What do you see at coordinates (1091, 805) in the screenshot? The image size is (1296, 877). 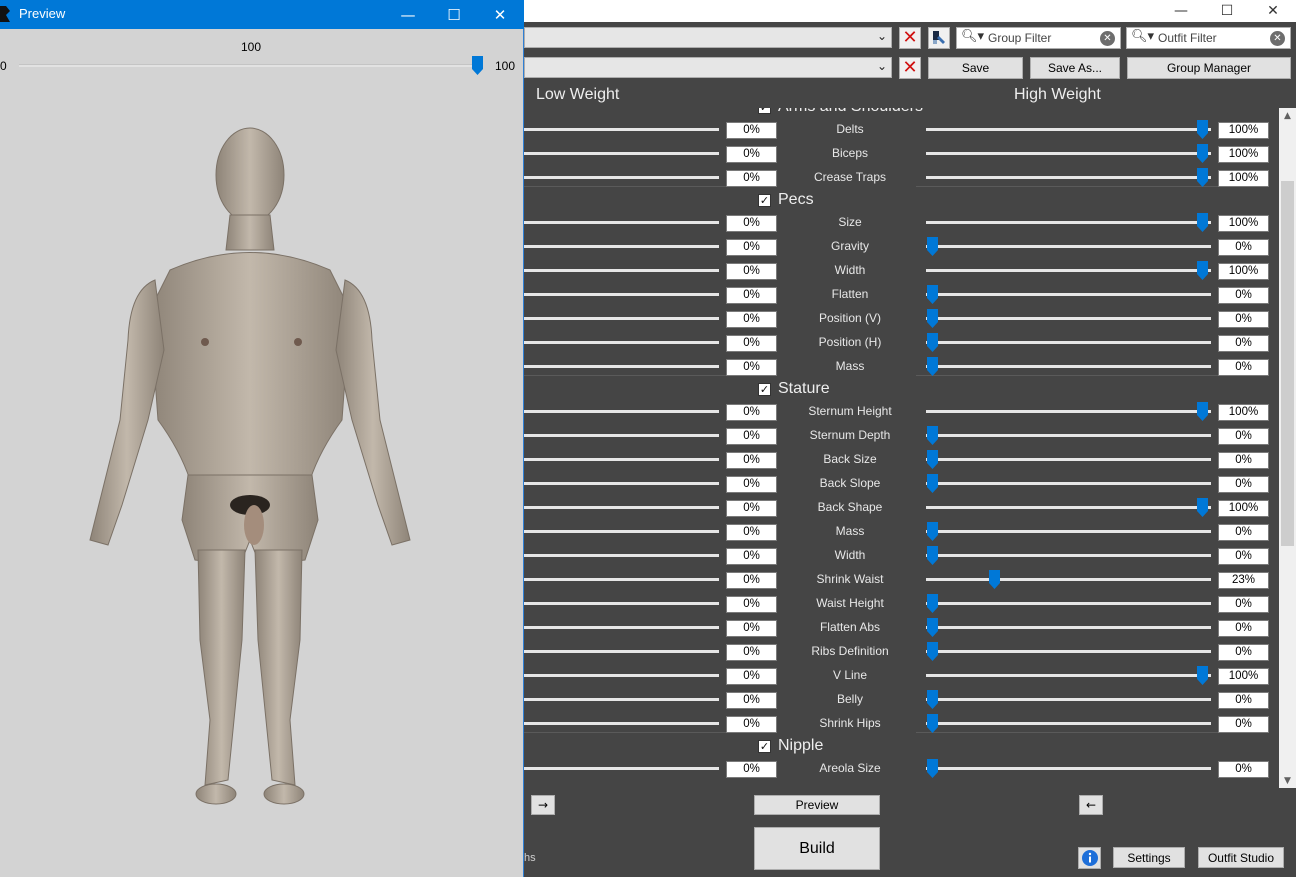 I see `copy-left-arrow-button: ←` at bounding box center [1091, 805].